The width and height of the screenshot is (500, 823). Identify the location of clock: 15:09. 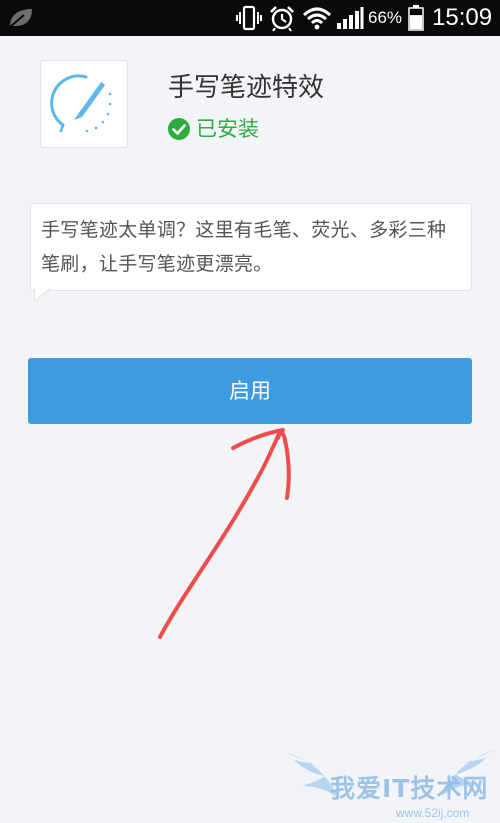
(462, 17).